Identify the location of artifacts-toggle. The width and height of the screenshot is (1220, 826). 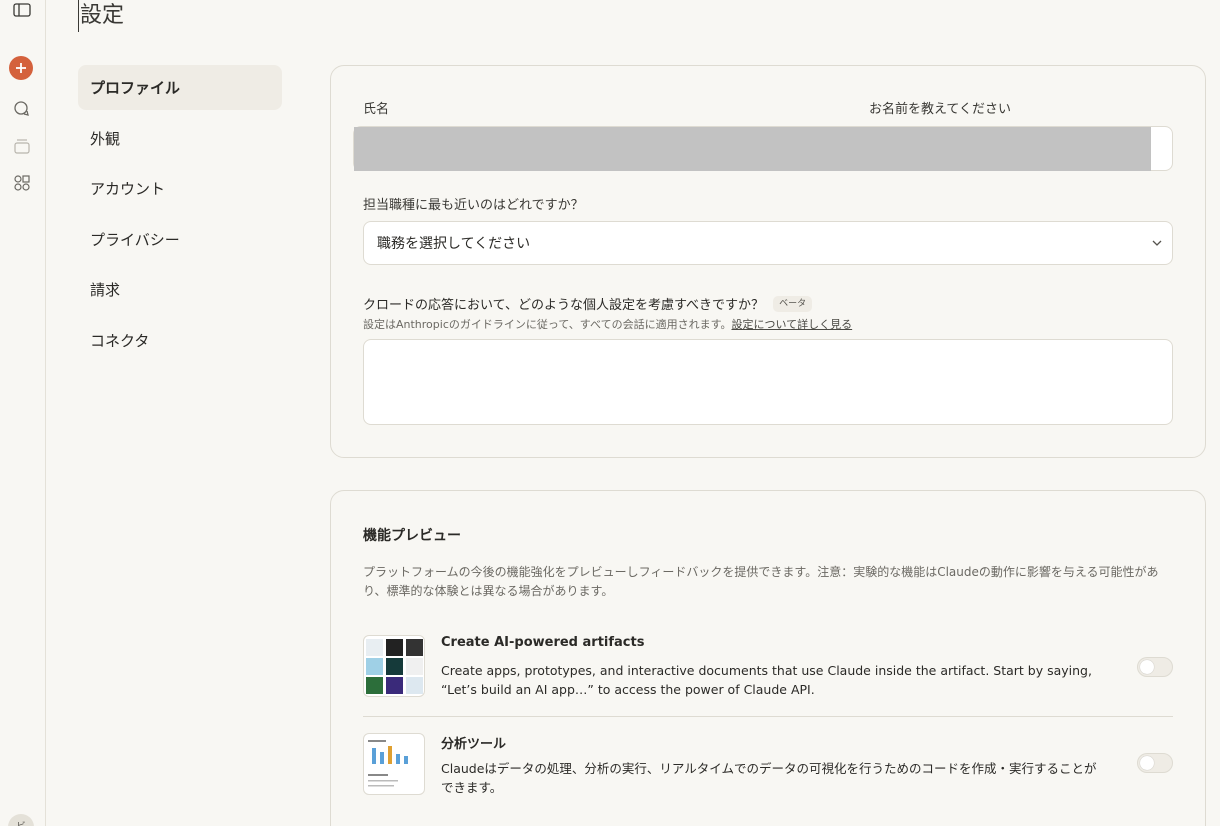
(1155, 667).